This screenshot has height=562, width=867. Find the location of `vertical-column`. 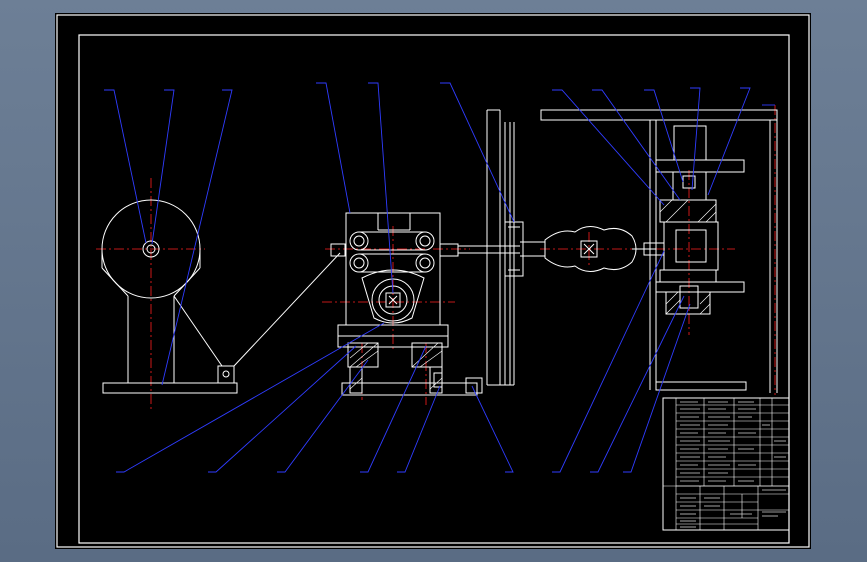

vertical-column is located at coordinates (515, 247).